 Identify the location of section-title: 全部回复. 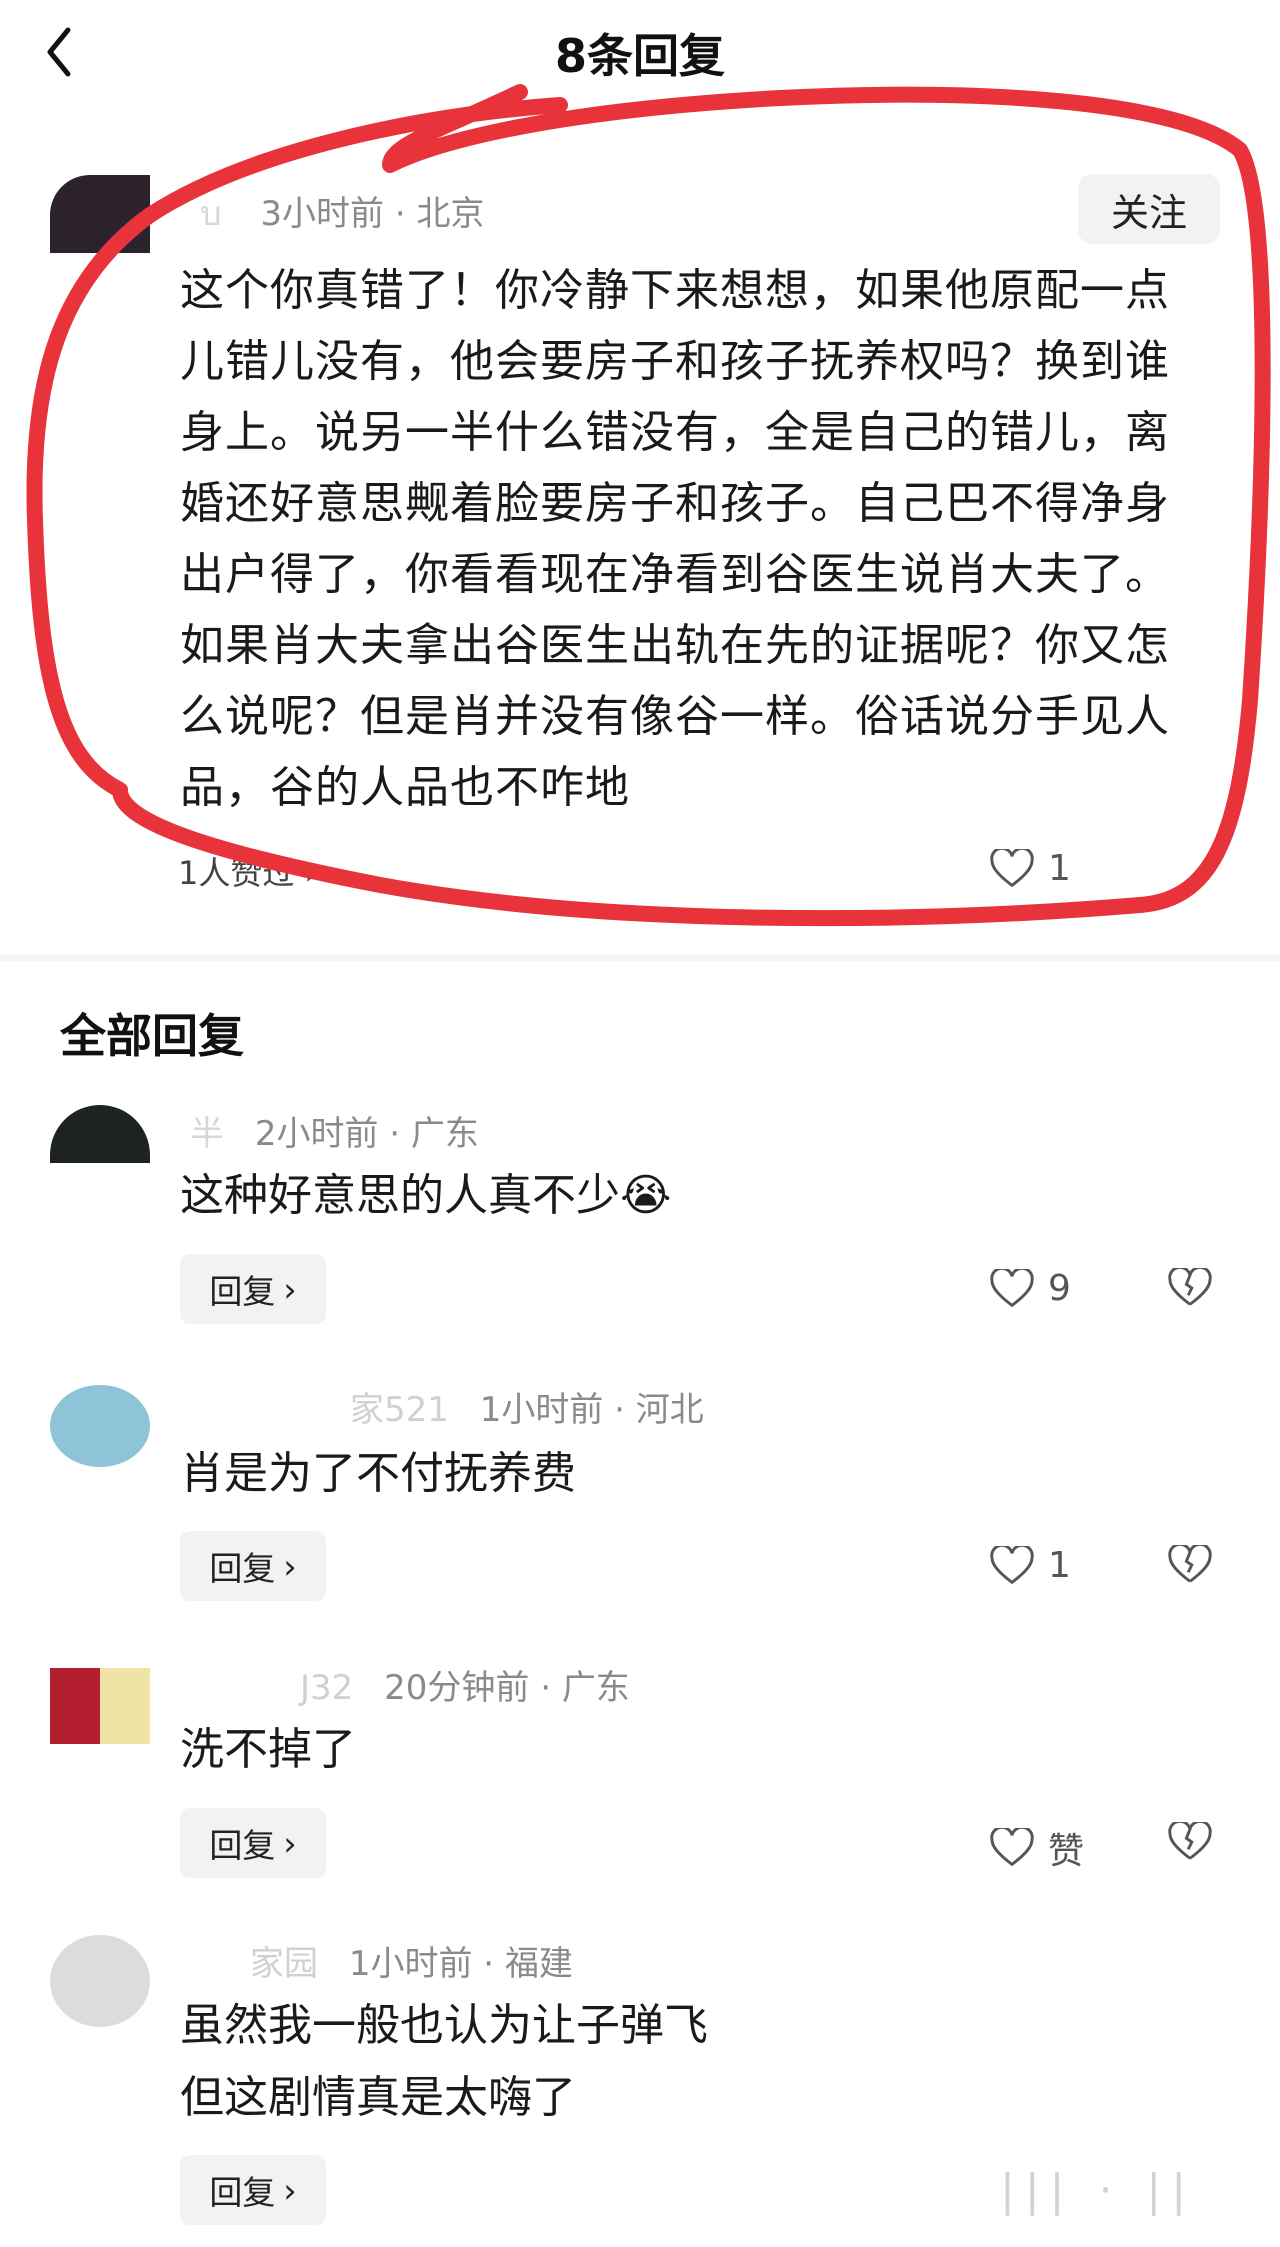
(152, 1036).